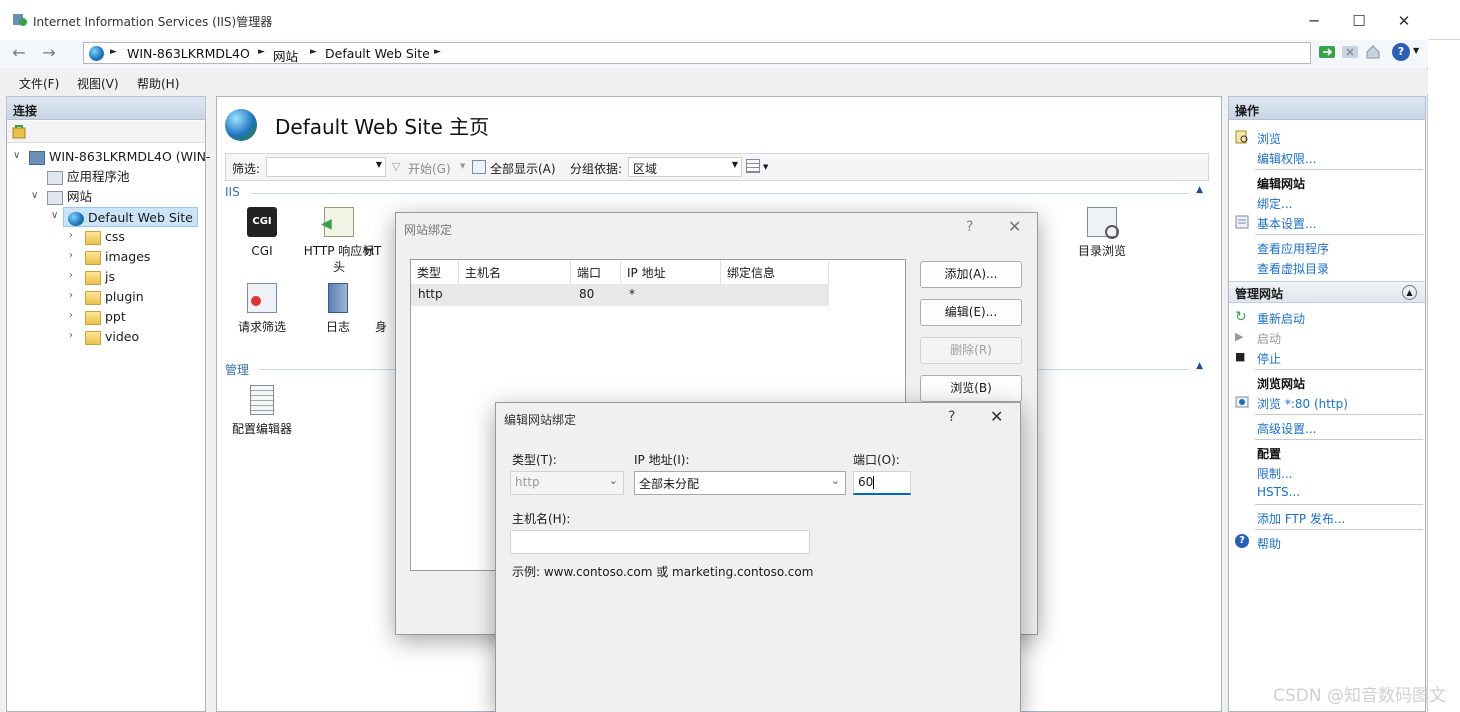  I want to click on table-row: http 80 *, so click(620, 295).